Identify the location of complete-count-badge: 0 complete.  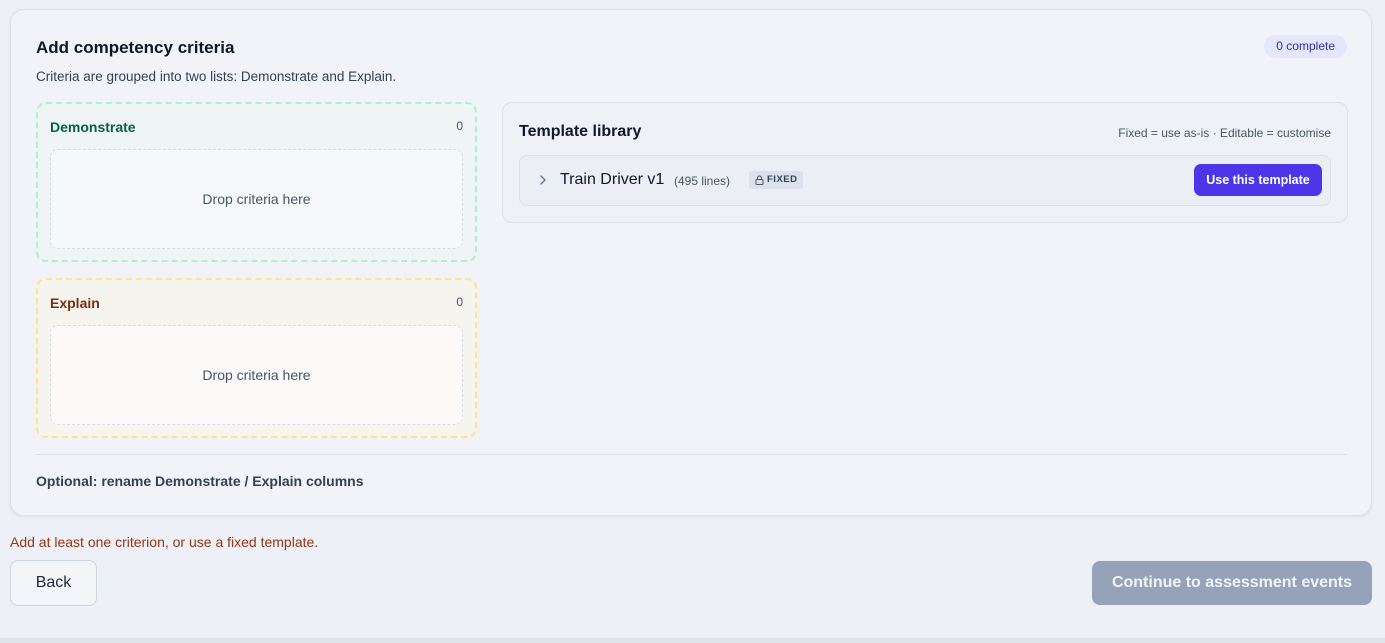
(1305, 46).